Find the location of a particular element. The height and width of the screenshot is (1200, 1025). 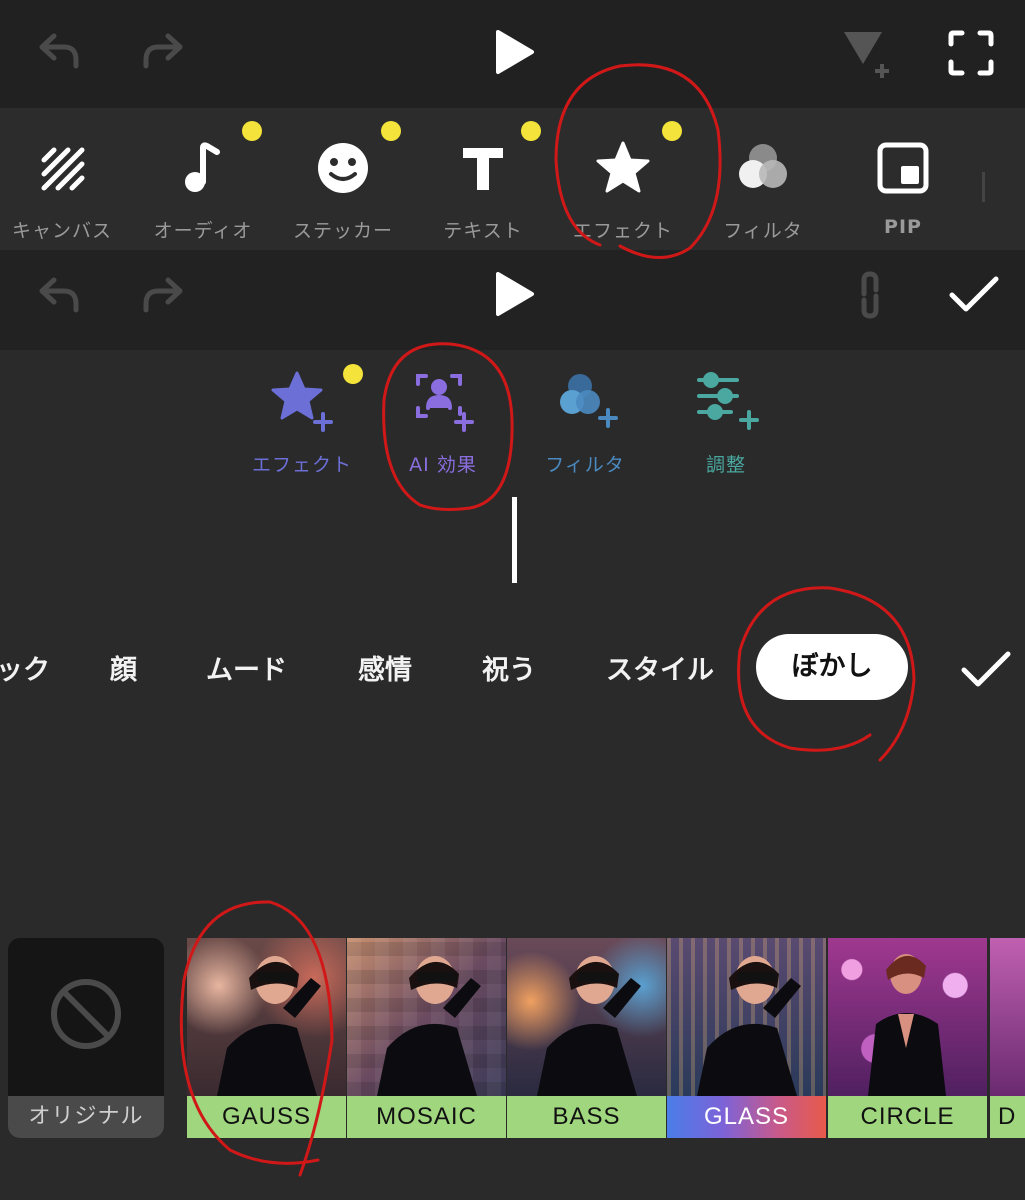

text-icon is located at coordinates (483, 168).